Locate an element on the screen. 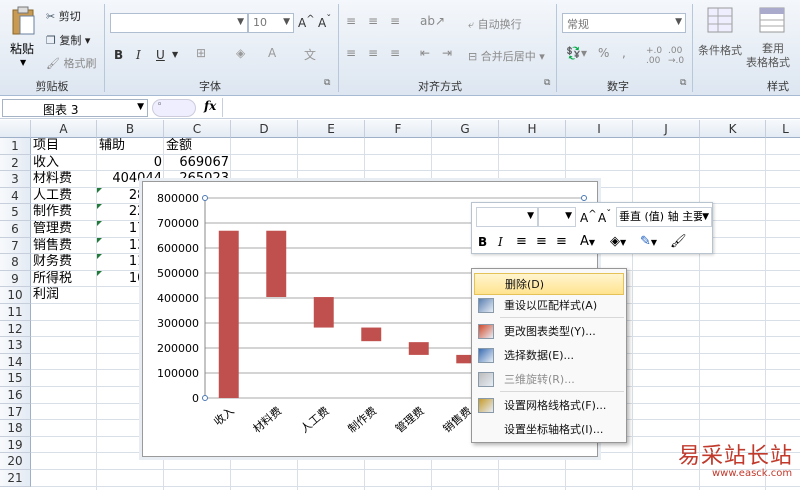 This screenshot has height=490, width=800. row-header-14: 14 is located at coordinates (15, 362).